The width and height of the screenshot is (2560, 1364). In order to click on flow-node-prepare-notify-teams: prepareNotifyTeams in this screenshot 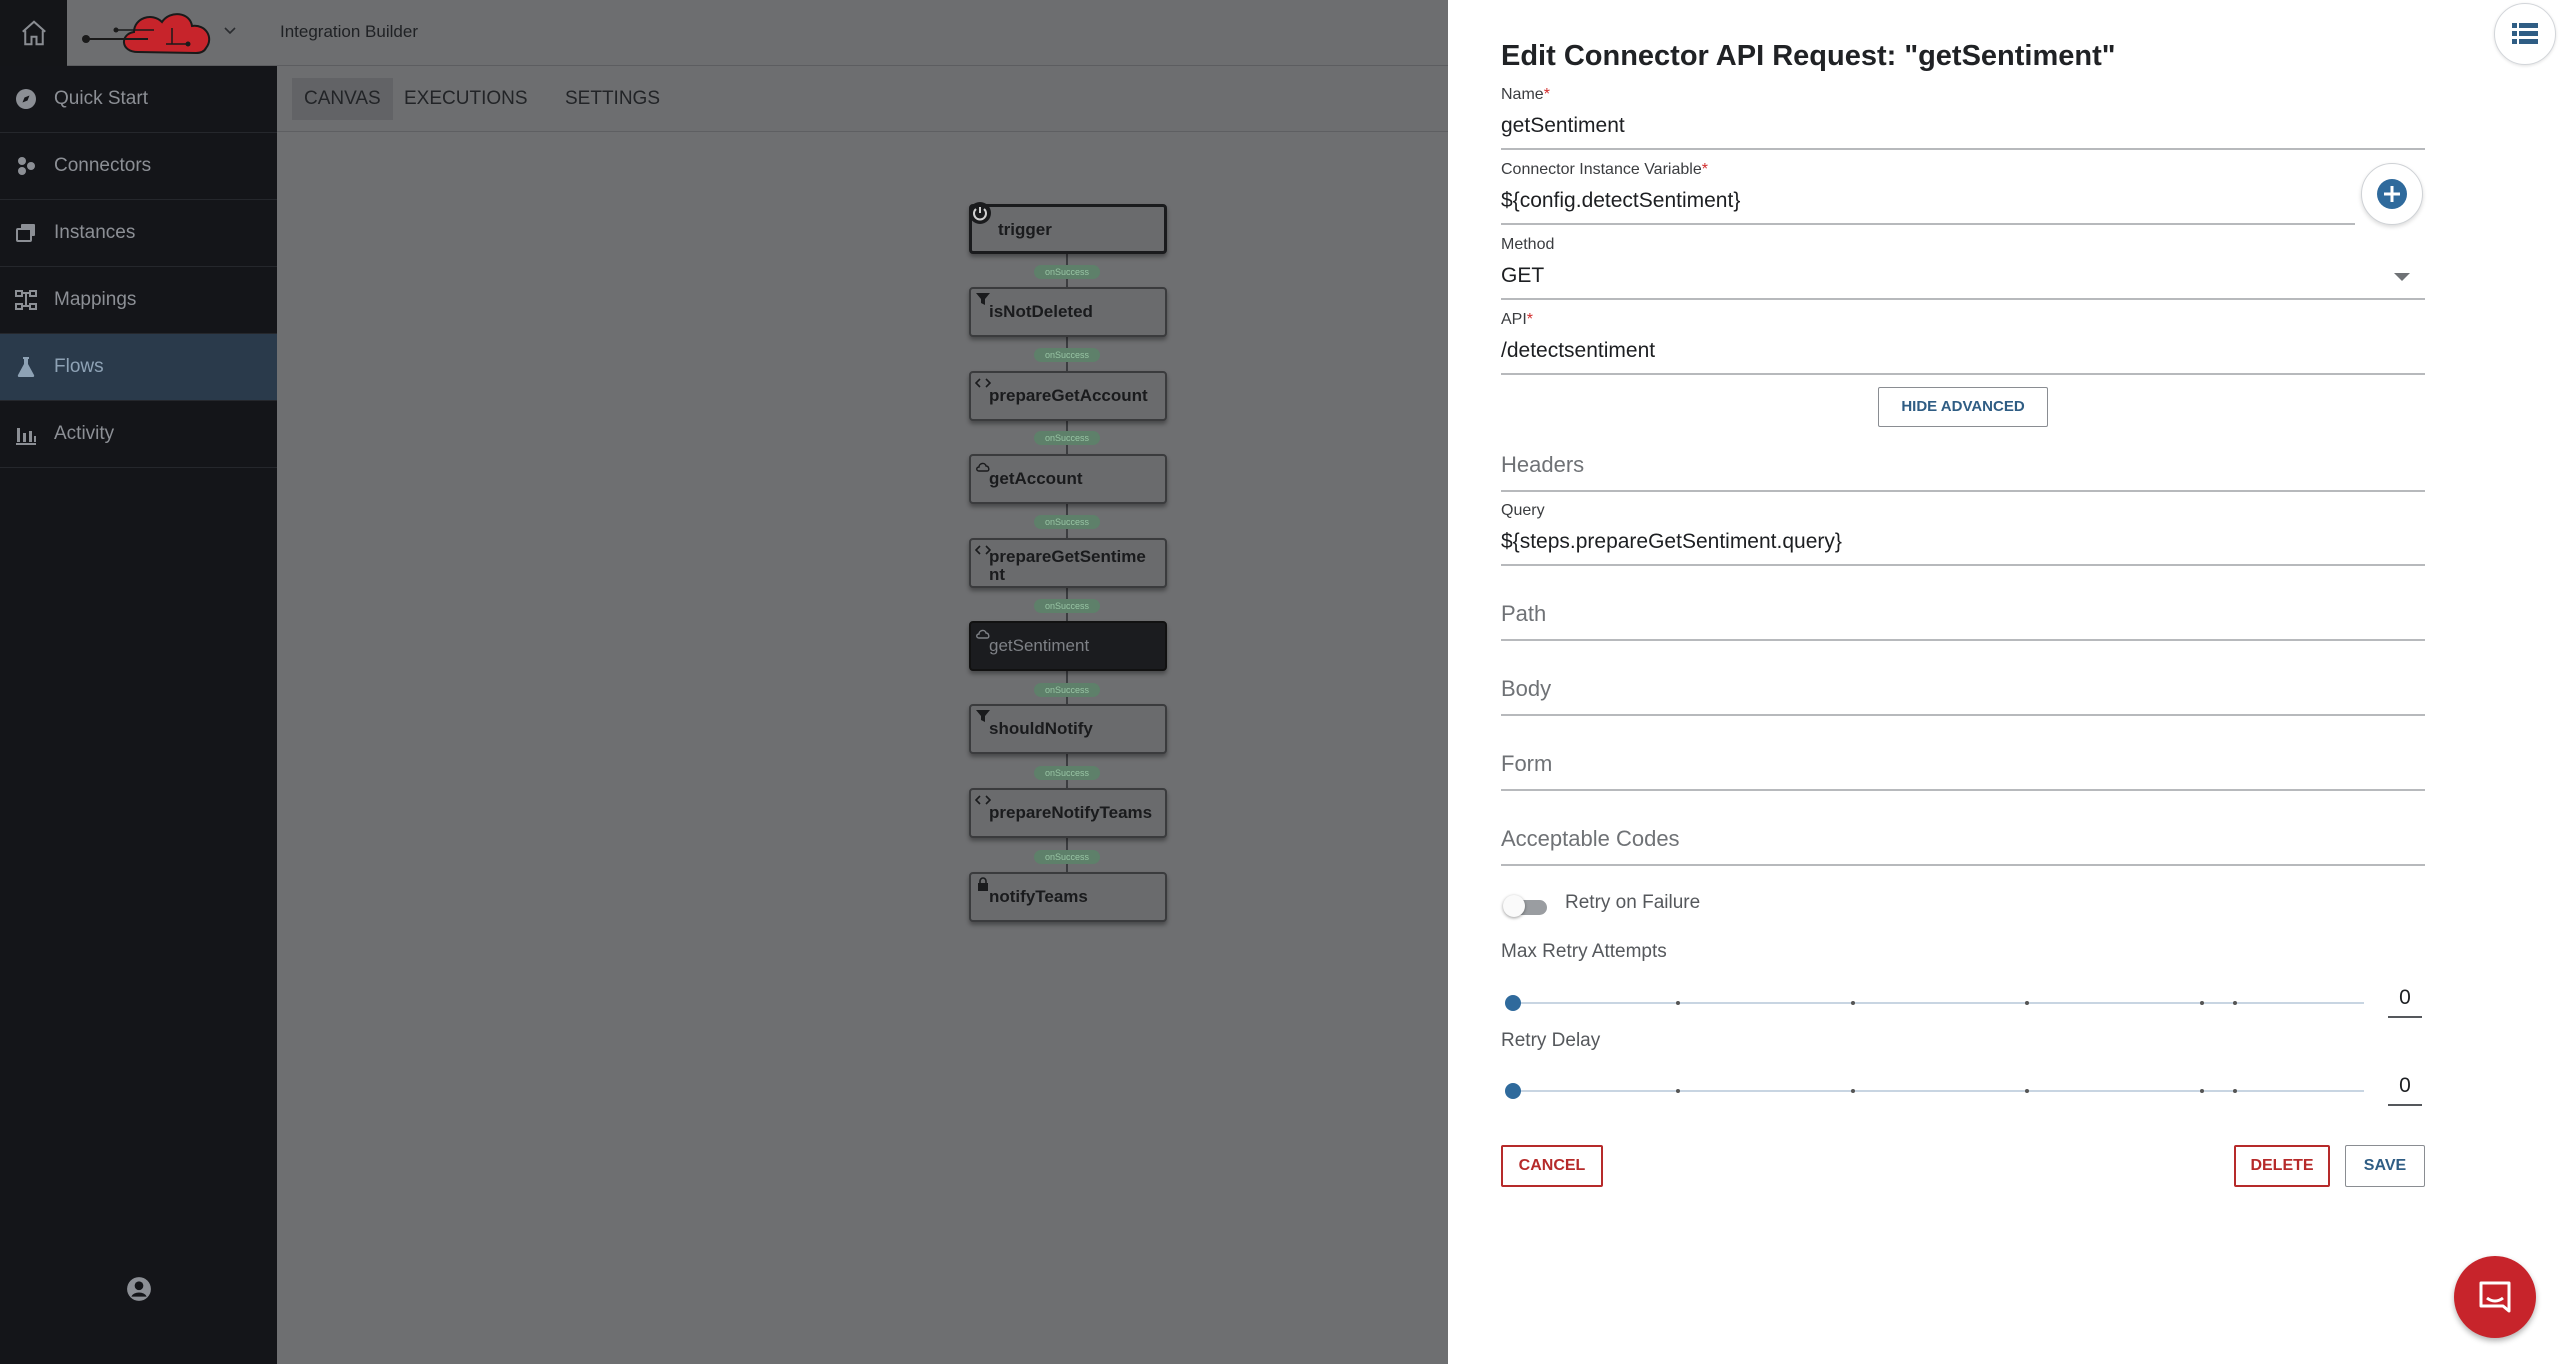, I will do `click(1068, 813)`.